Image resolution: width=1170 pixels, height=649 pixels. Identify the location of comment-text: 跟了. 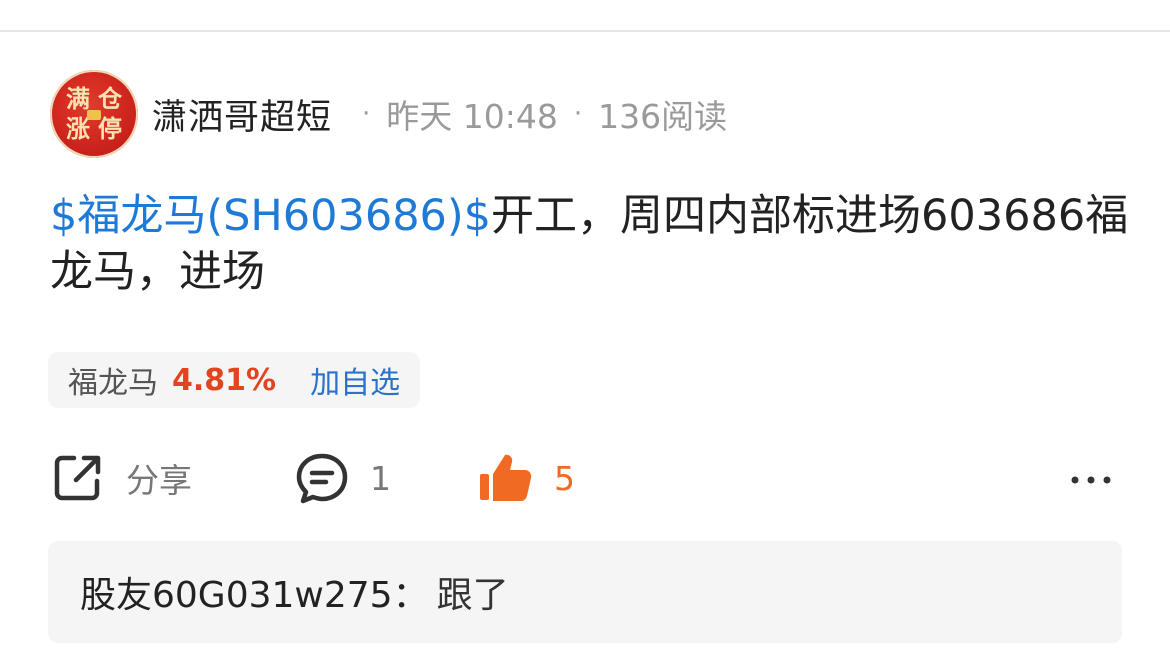
(472, 595).